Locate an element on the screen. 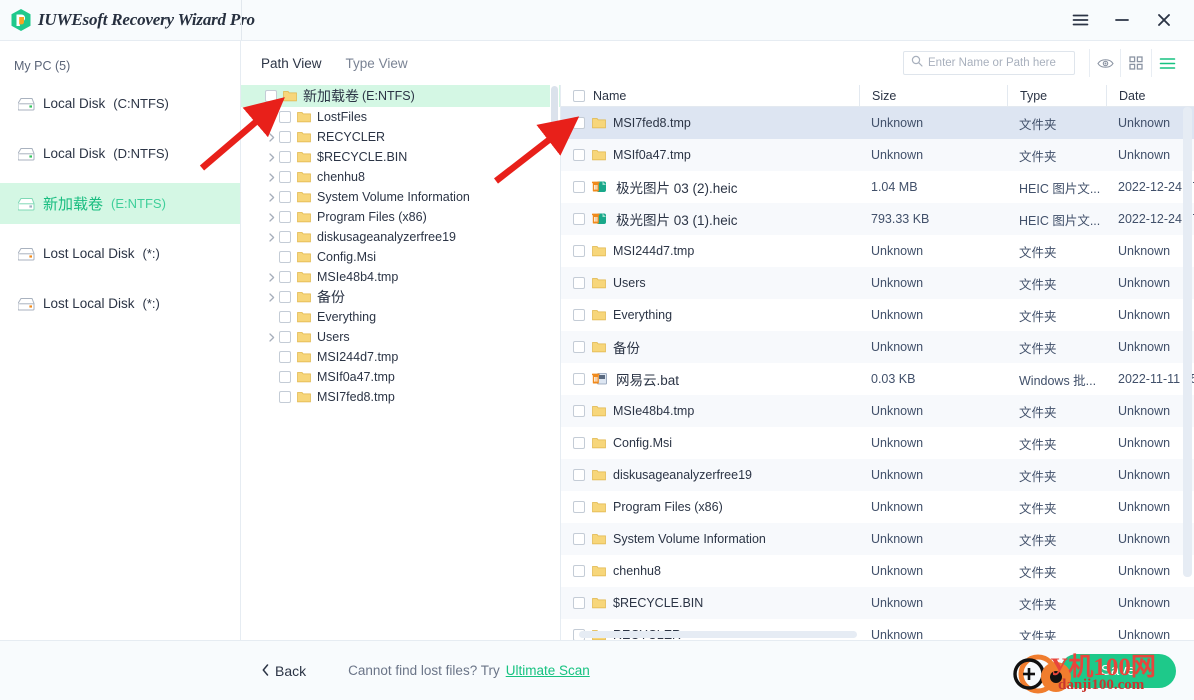  grid-view-icon is located at coordinates (1135, 63).